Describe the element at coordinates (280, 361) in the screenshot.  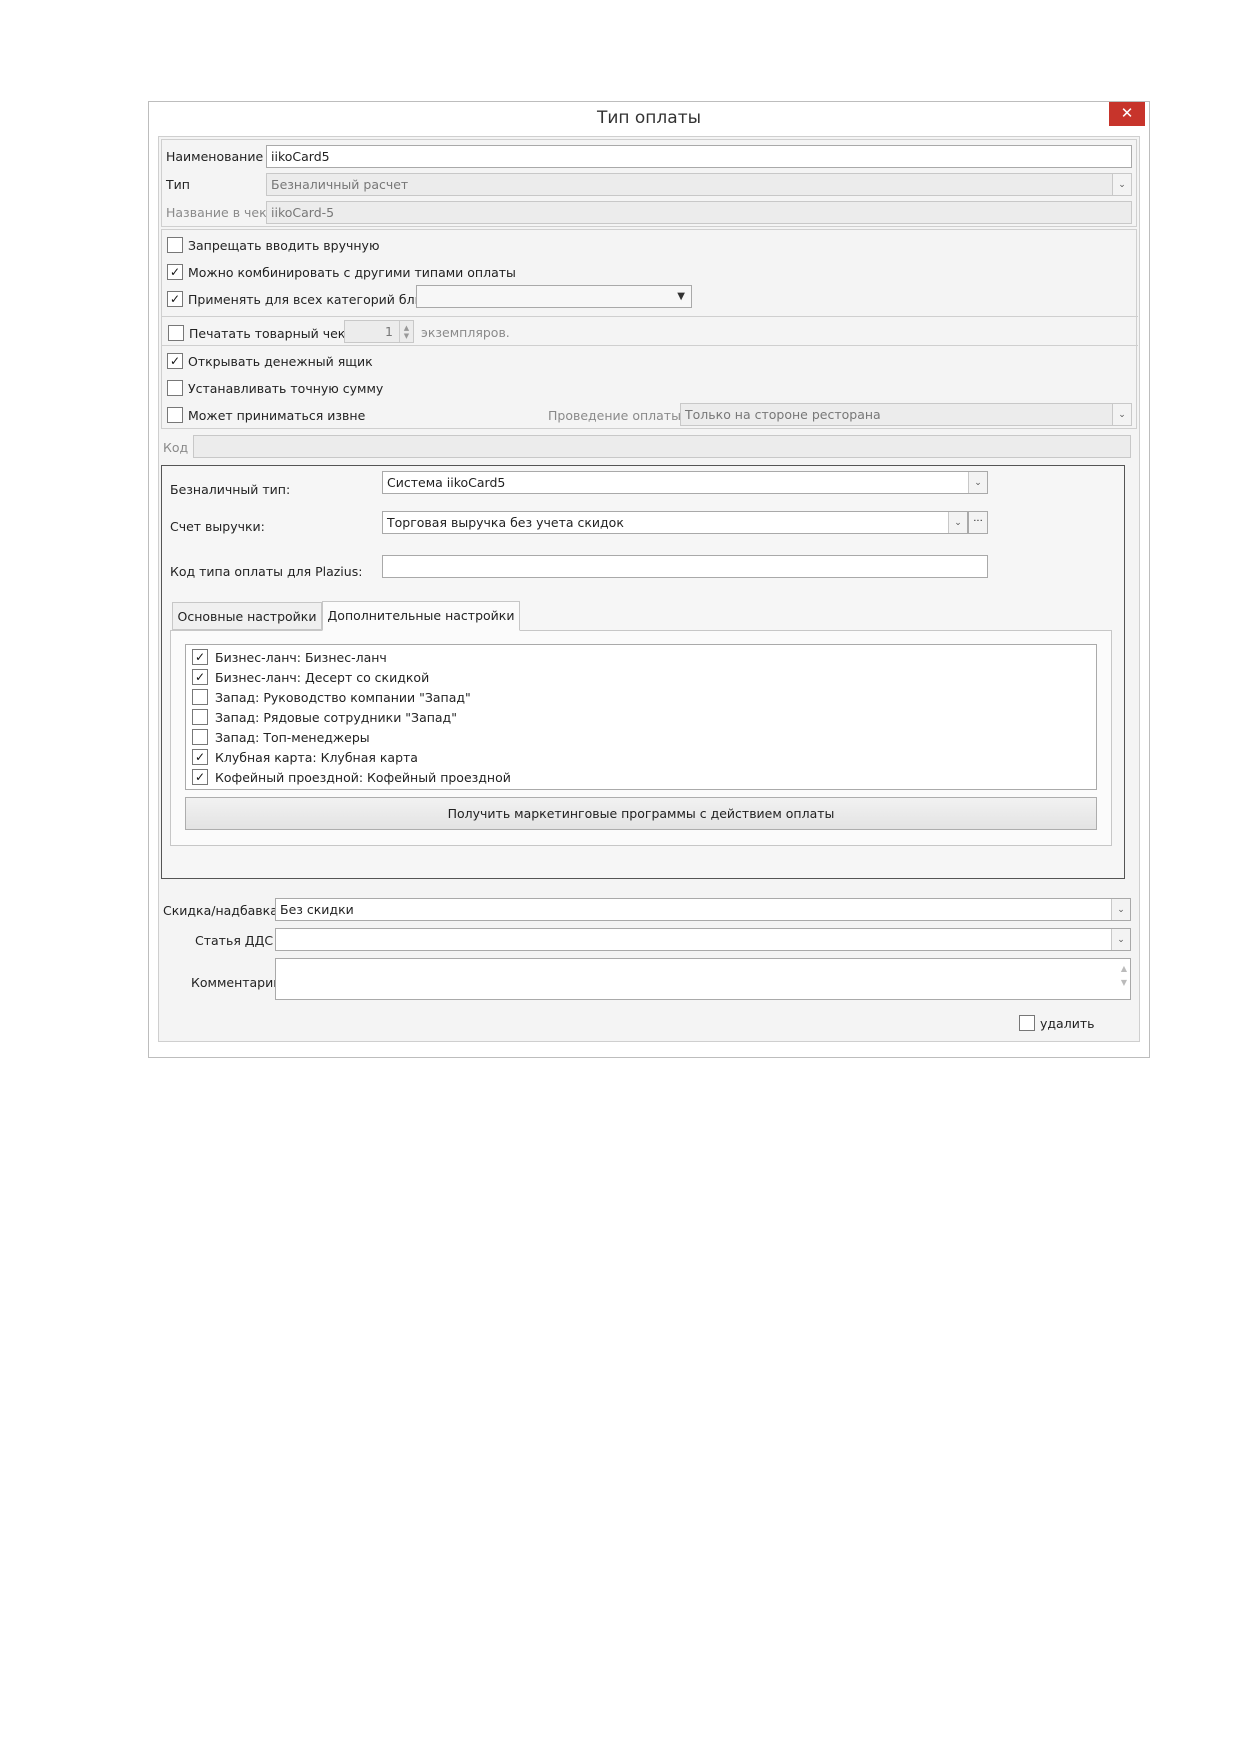
I see `open-drawer-label: Открывать денежный ящик` at that location.